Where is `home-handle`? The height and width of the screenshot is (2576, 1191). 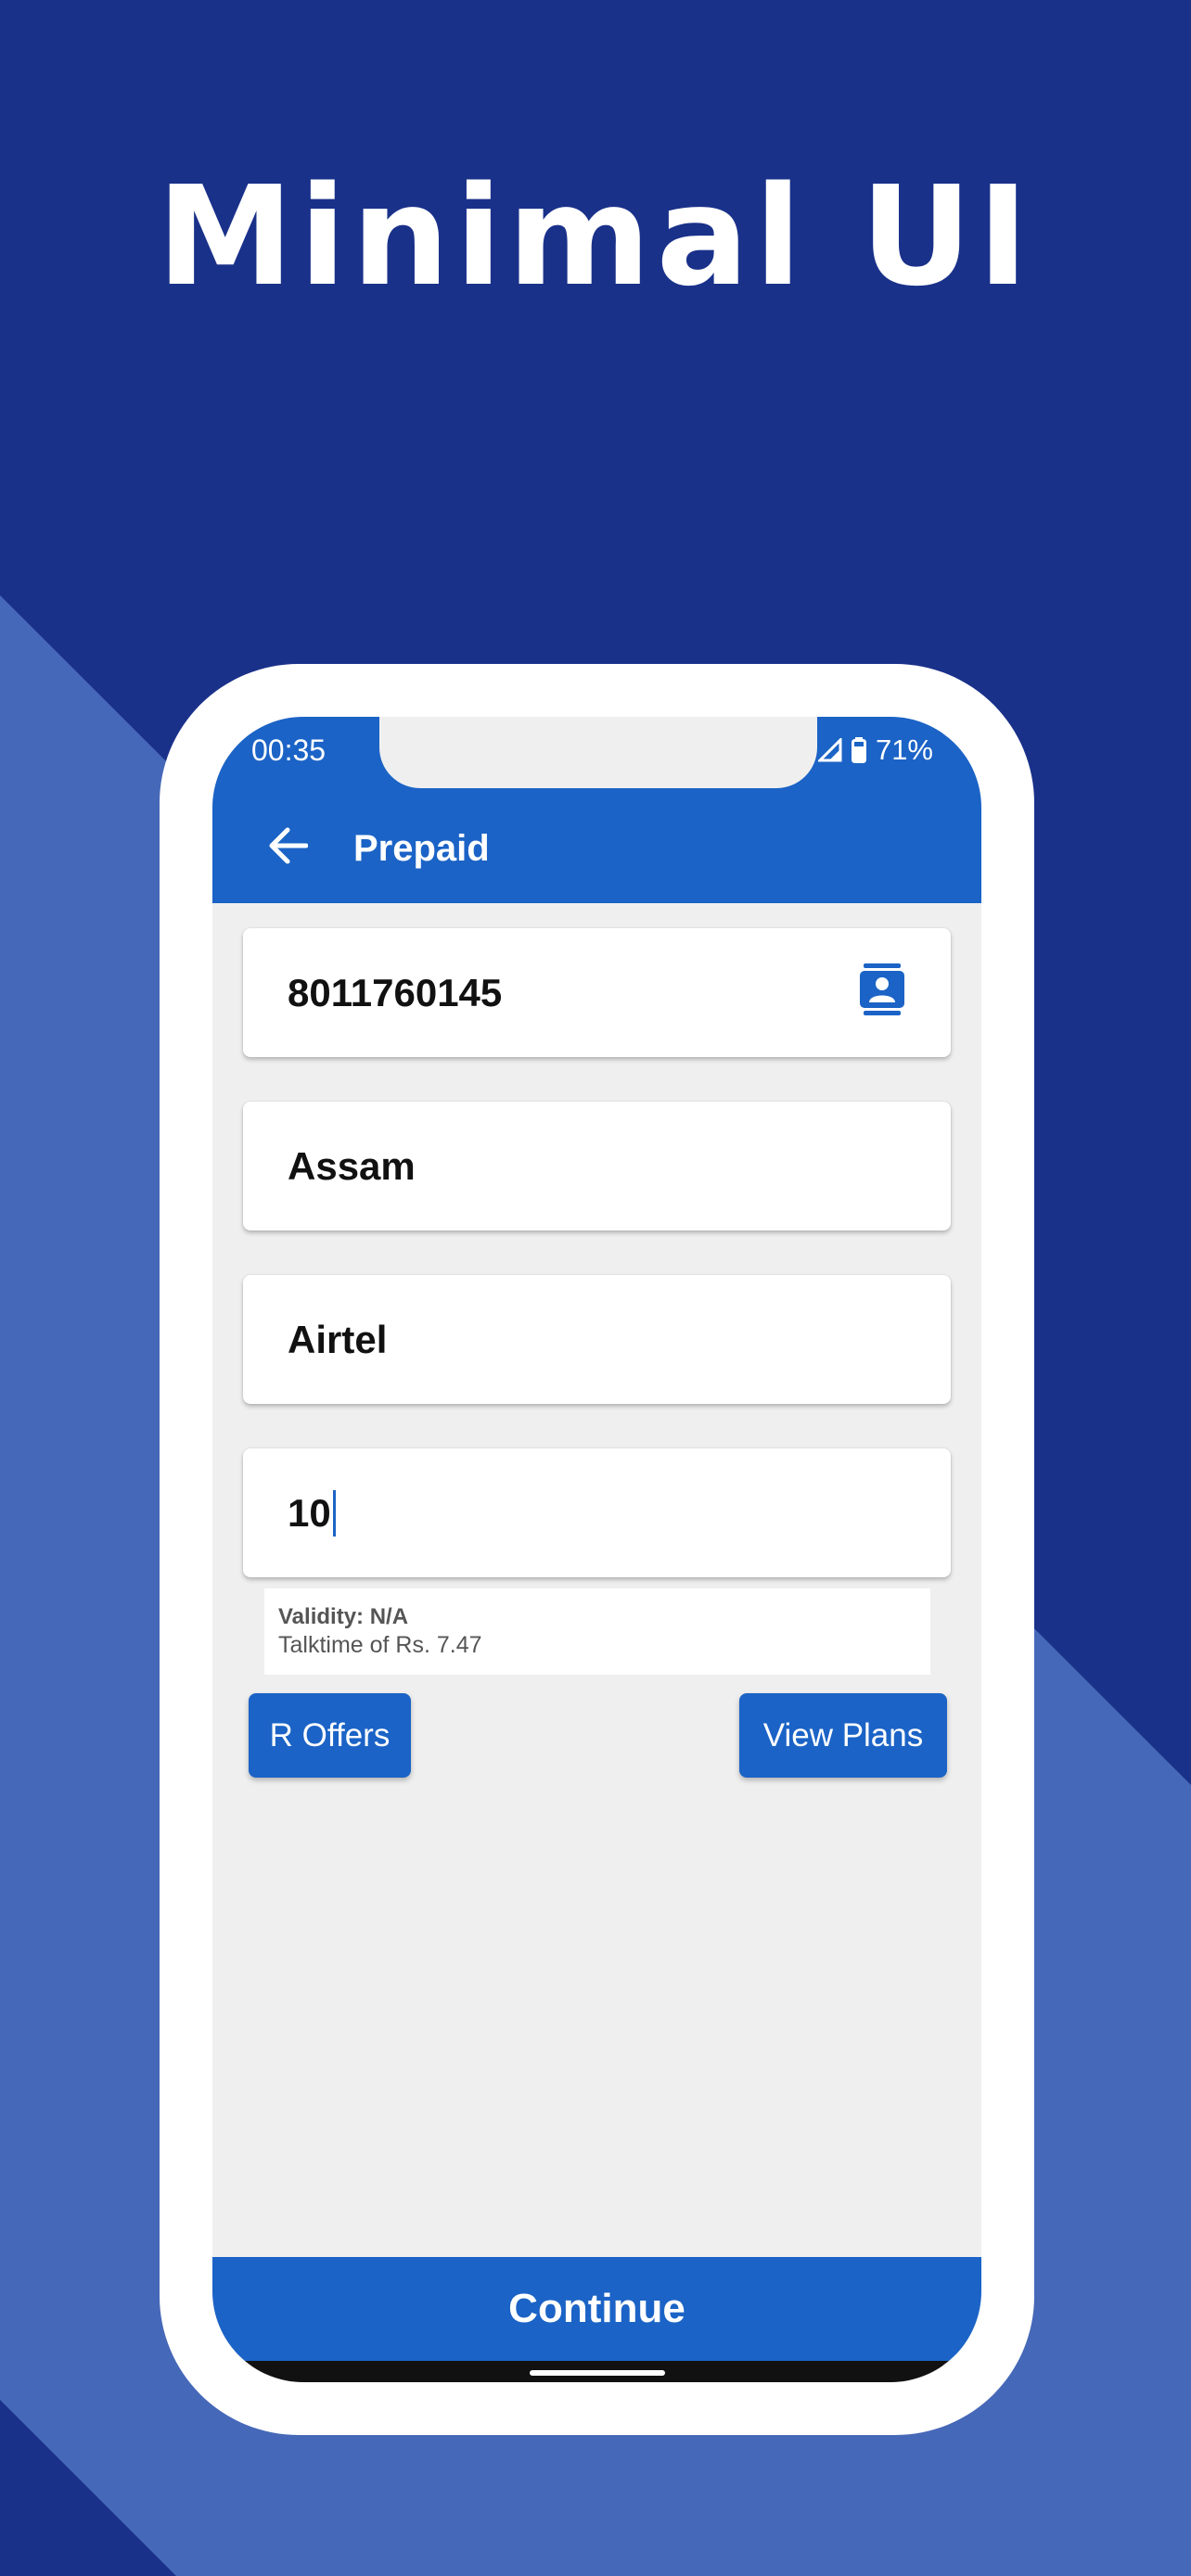
home-handle is located at coordinates (597, 2373).